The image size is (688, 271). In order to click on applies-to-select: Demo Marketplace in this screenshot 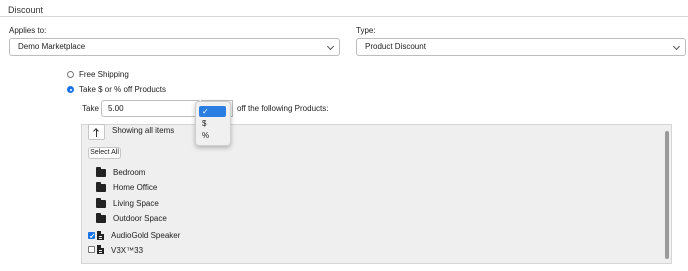, I will do `click(174, 47)`.